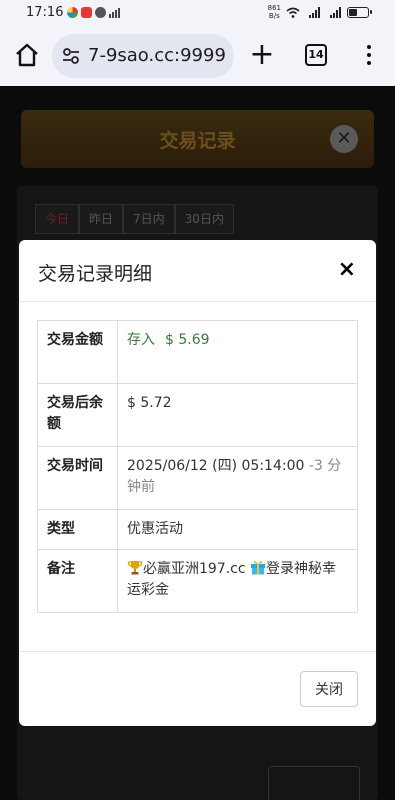  I want to click on table-row: 备注 必赢亚洲197.cc 登录神秘幸运彩金, so click(197, 581).